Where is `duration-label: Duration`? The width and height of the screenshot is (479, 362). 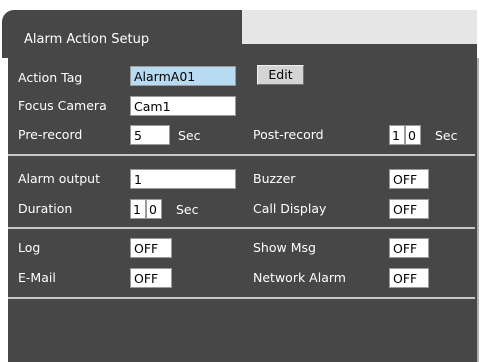
duration-label: Duration is located at coordinates (45, 208).